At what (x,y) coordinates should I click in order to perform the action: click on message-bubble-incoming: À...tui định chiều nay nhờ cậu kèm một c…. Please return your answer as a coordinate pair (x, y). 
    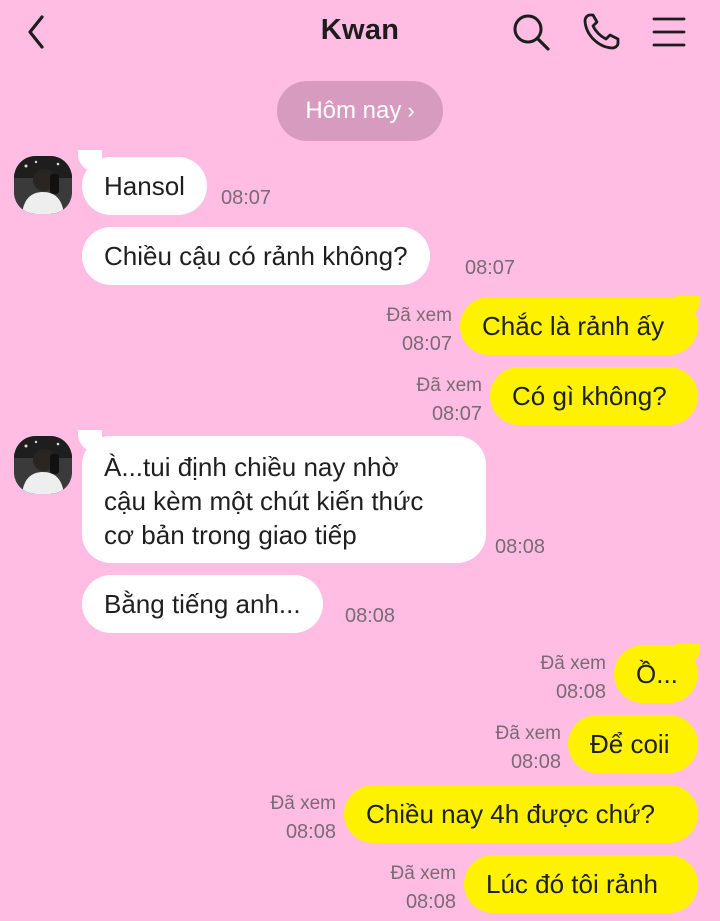
    Looking at the image, I should click on (284, 499).